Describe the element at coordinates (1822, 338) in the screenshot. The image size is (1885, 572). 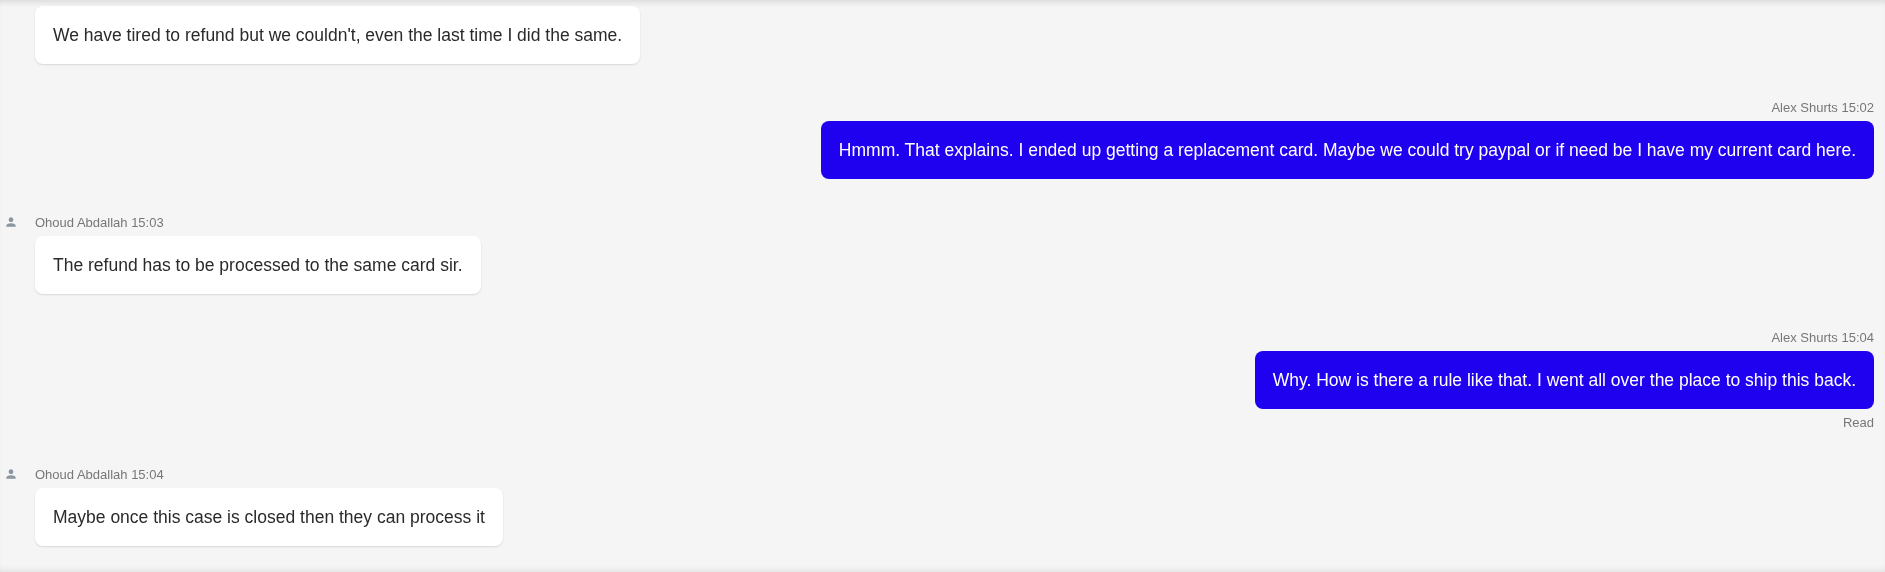
I see `sender-timestamp: Alex Shurts 15:04` at that location.